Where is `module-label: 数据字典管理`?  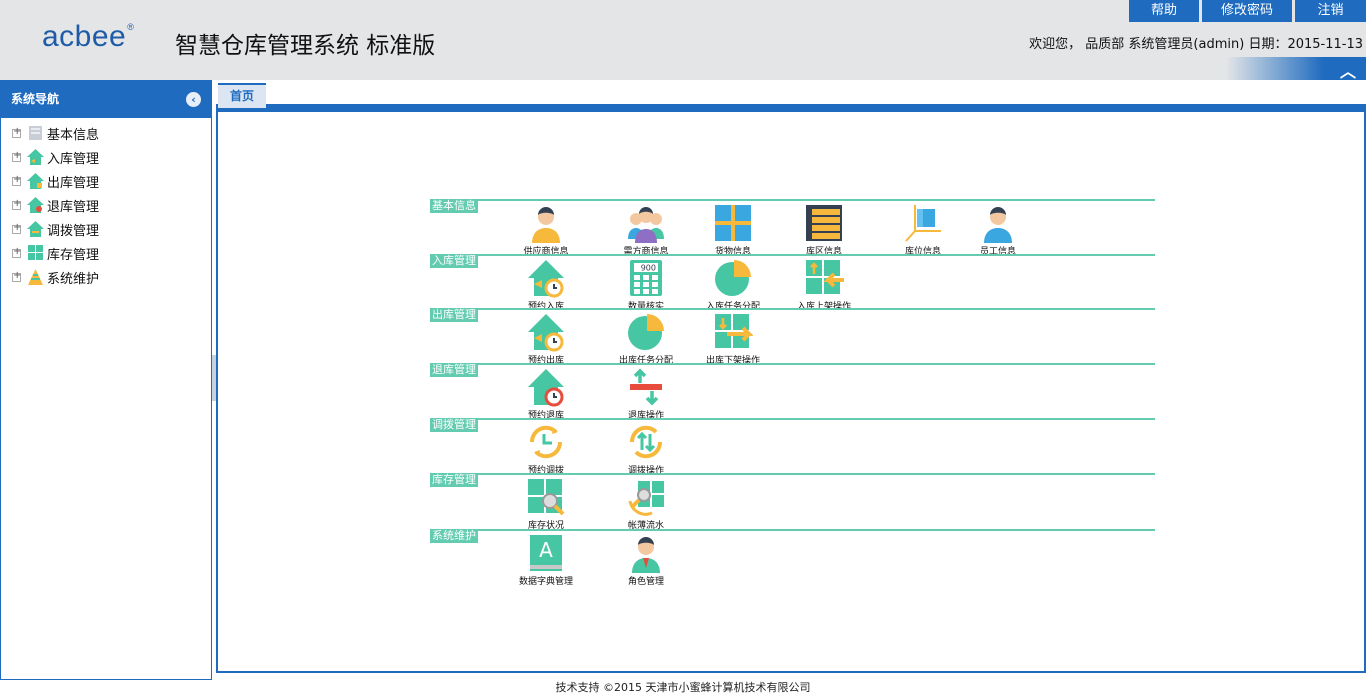 module-label: 数据字典管理 is located at coordinates (545, 582).